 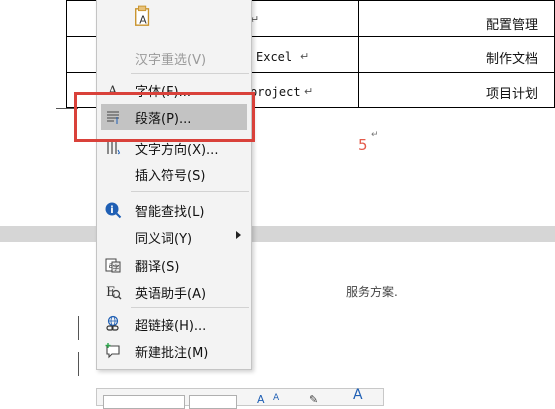 What do you see at coordinates (164, 117) in the screenshot?
I see `highlight-annotation-box` at bounding box center [164, 117].